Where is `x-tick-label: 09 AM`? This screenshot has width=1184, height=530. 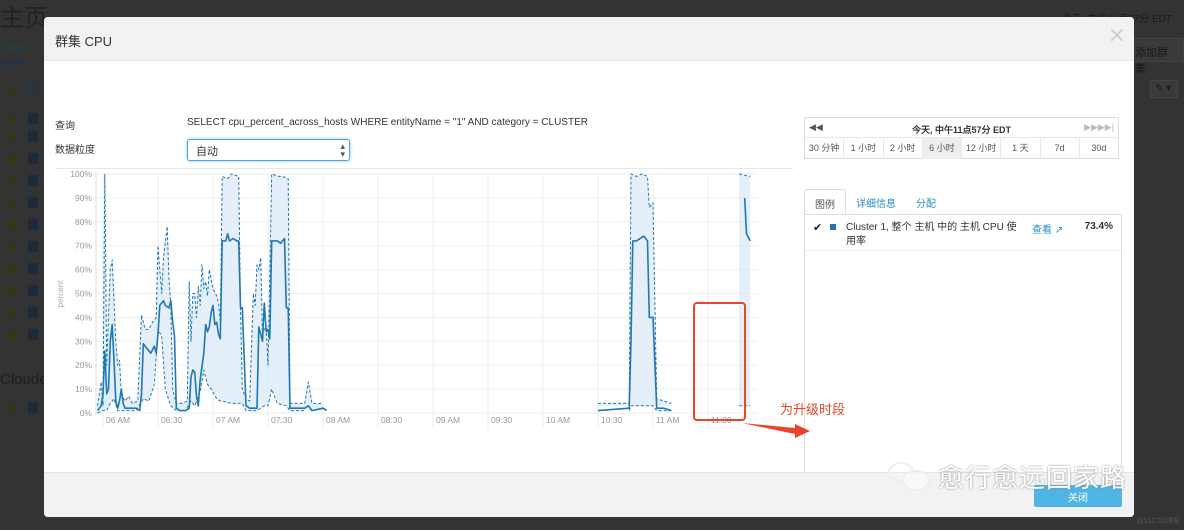
x-tick-label: 09 AM is located at coordinates (448, 420).